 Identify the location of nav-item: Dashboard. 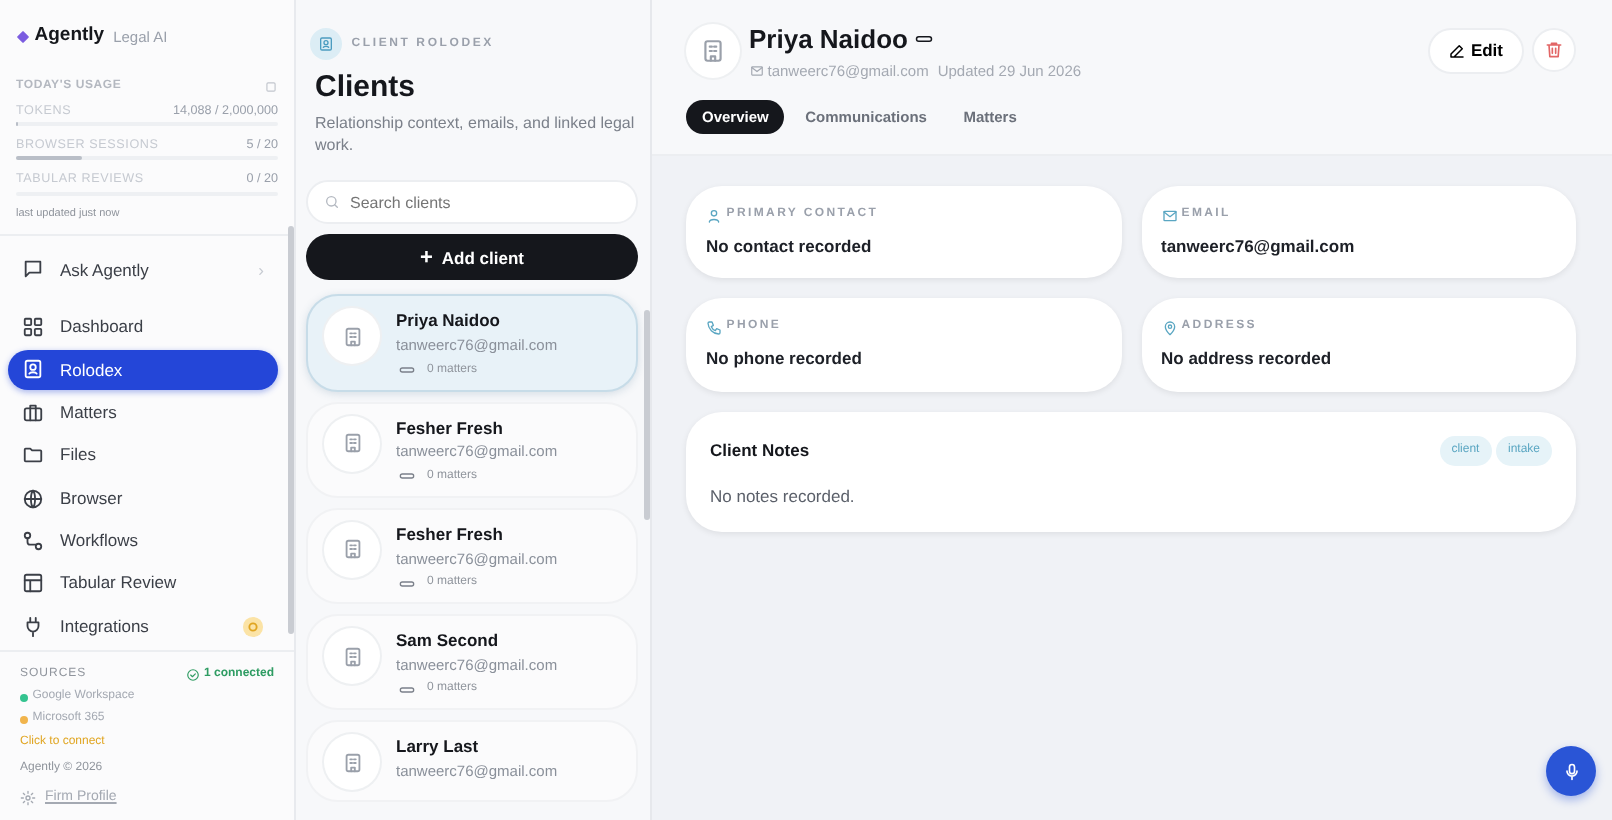
(143, 327).